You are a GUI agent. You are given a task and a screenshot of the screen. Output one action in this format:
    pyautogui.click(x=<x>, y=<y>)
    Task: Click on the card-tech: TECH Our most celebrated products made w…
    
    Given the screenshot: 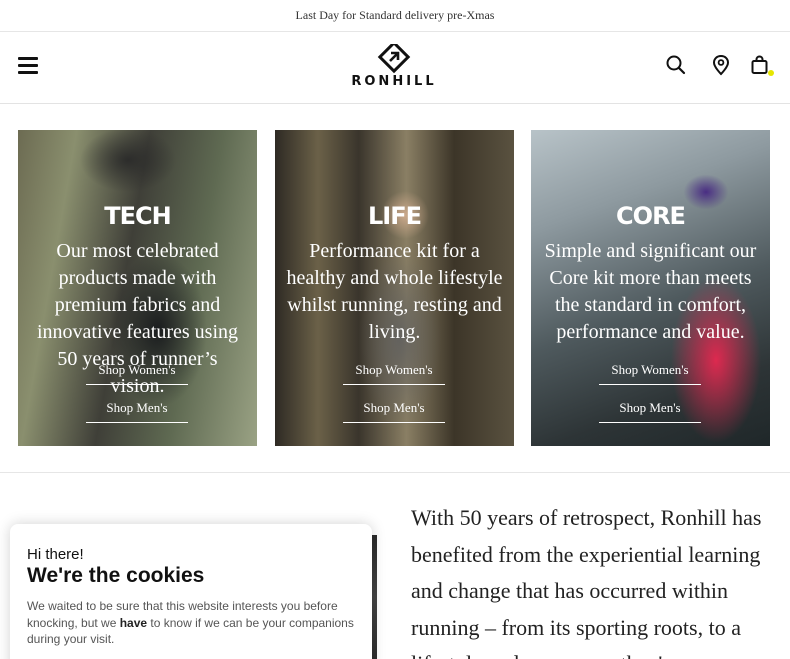 What is the action you would take?
    pyautogui.click(x=137, y=288)
    